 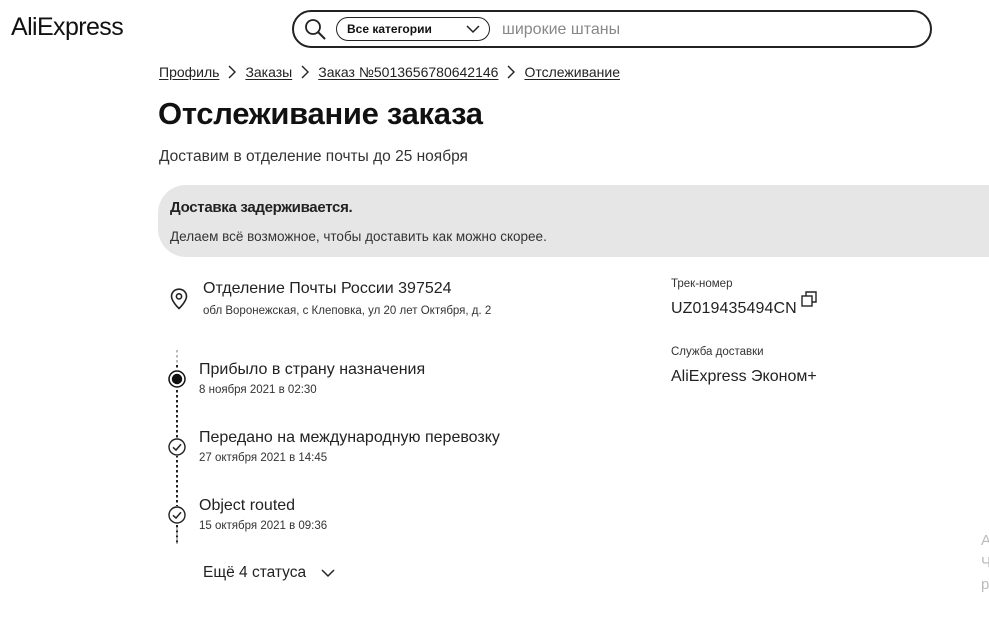 I want to click on aliexpress-logo: AliExpress, so click(x=67, y=27).